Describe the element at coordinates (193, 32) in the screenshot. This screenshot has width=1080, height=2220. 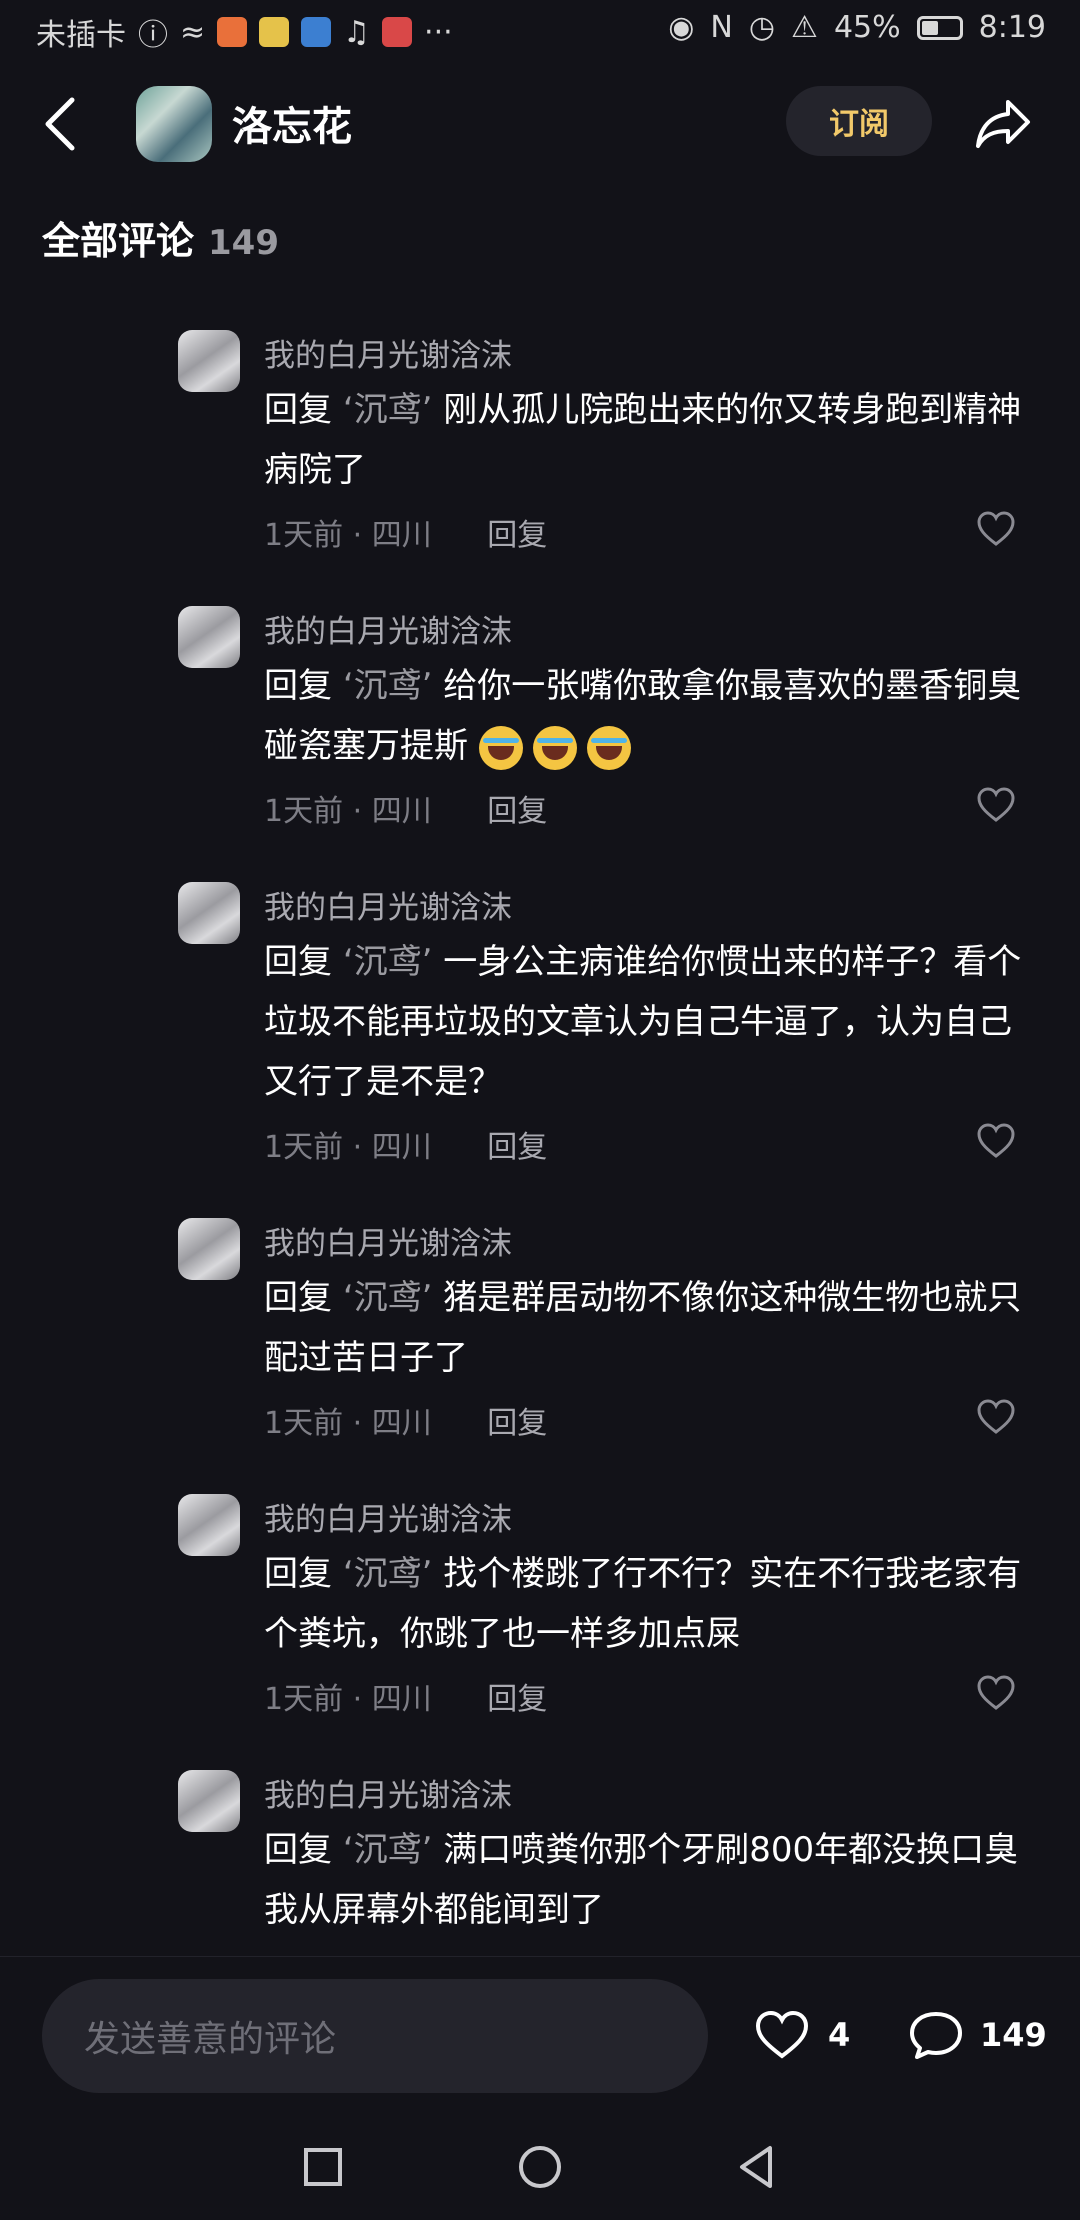
I see `wifi-icon: ≈` at that location.